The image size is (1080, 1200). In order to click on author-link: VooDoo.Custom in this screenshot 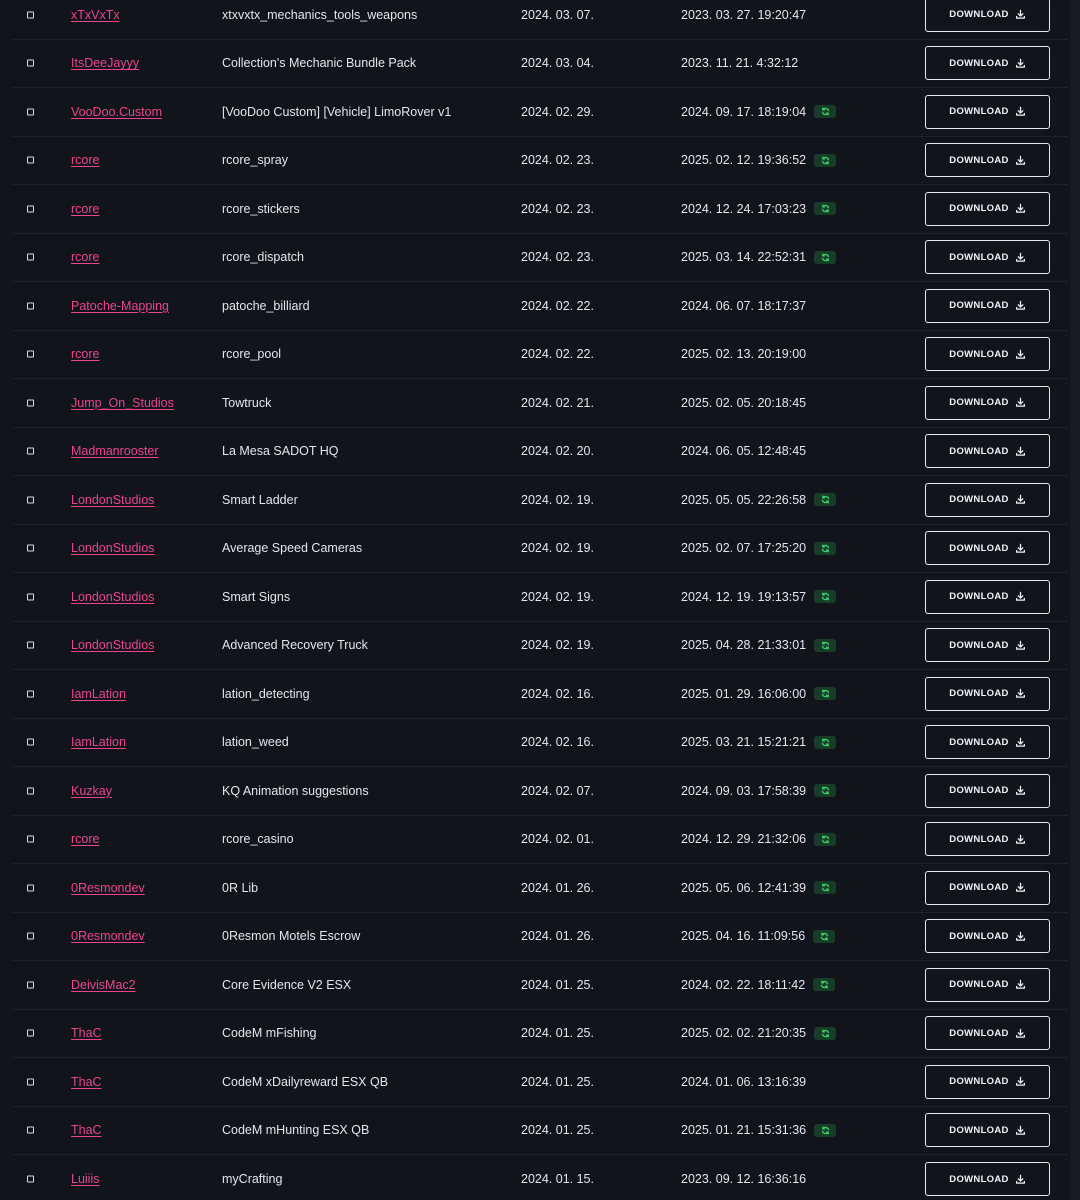, I will do `click(116, 112)`.